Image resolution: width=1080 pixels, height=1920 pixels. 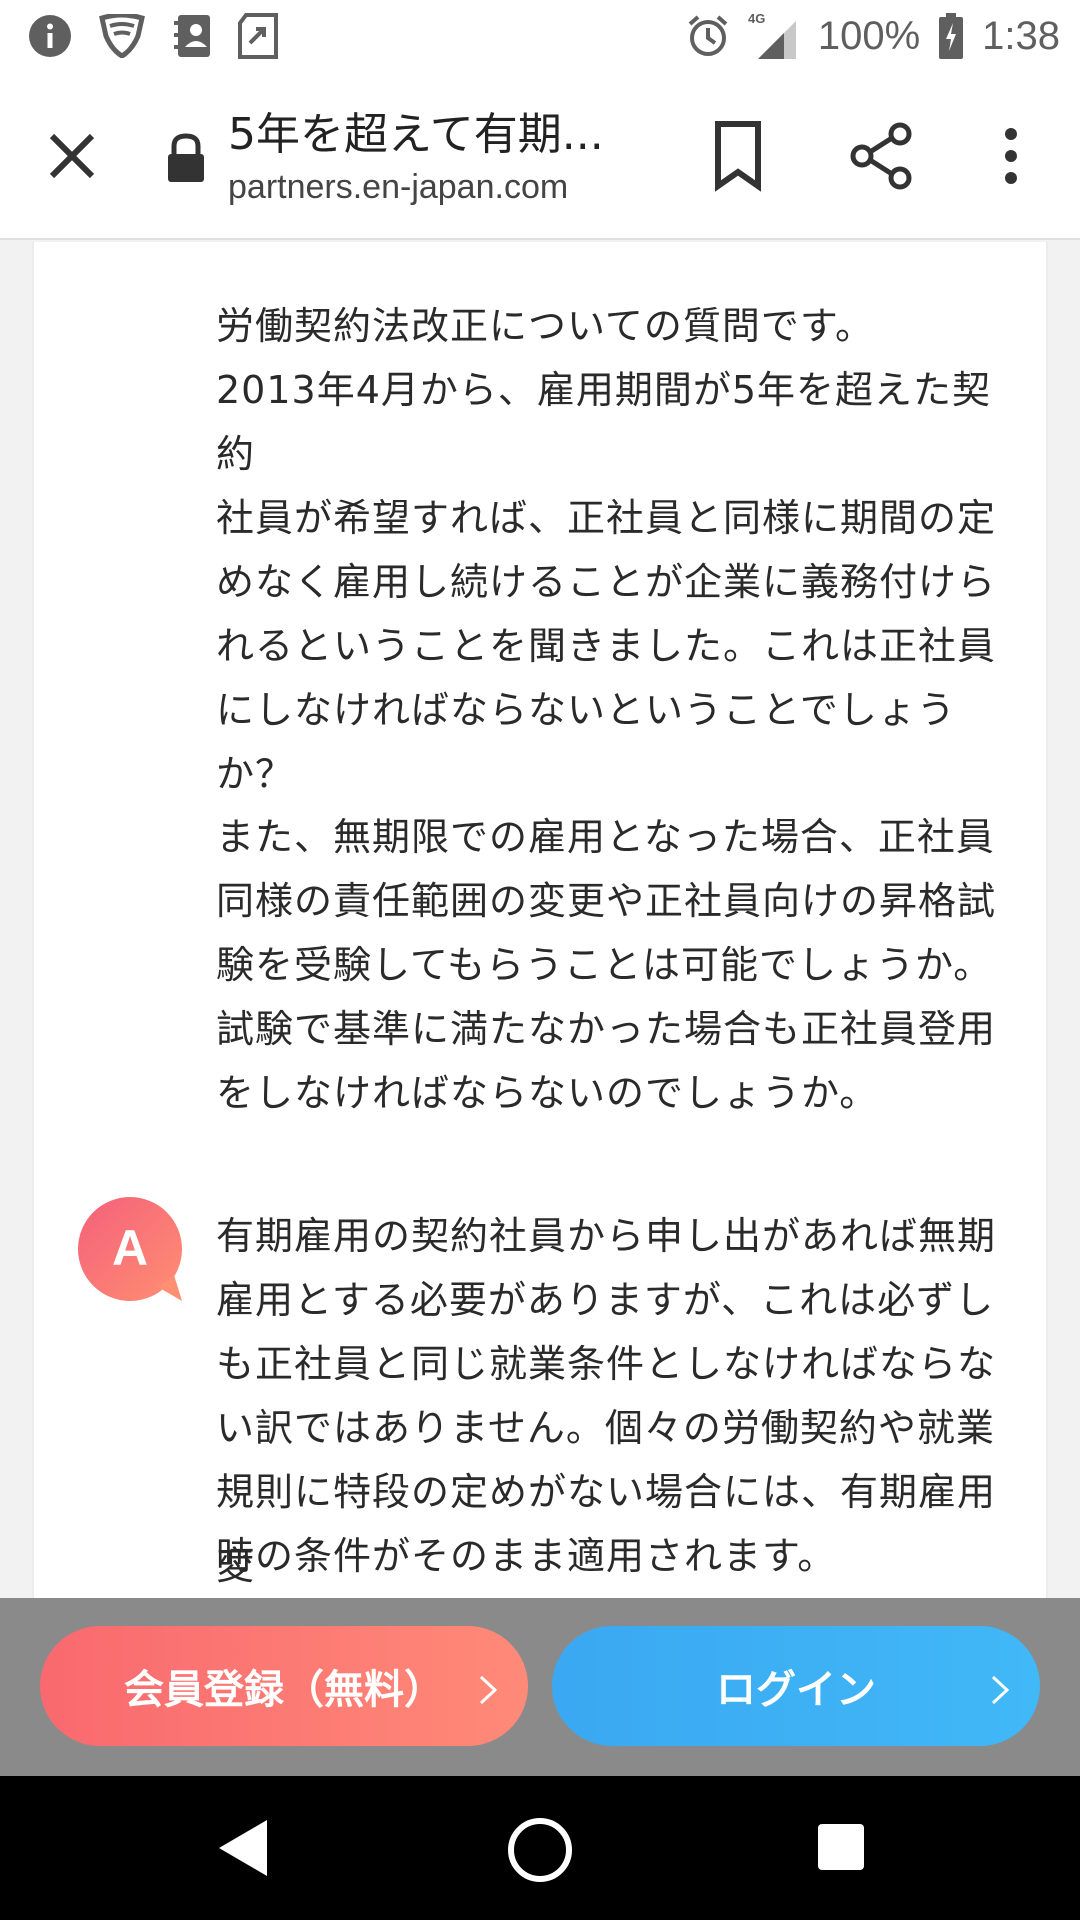 I want to click on navigation-bar, so click(x=540, y=1848).